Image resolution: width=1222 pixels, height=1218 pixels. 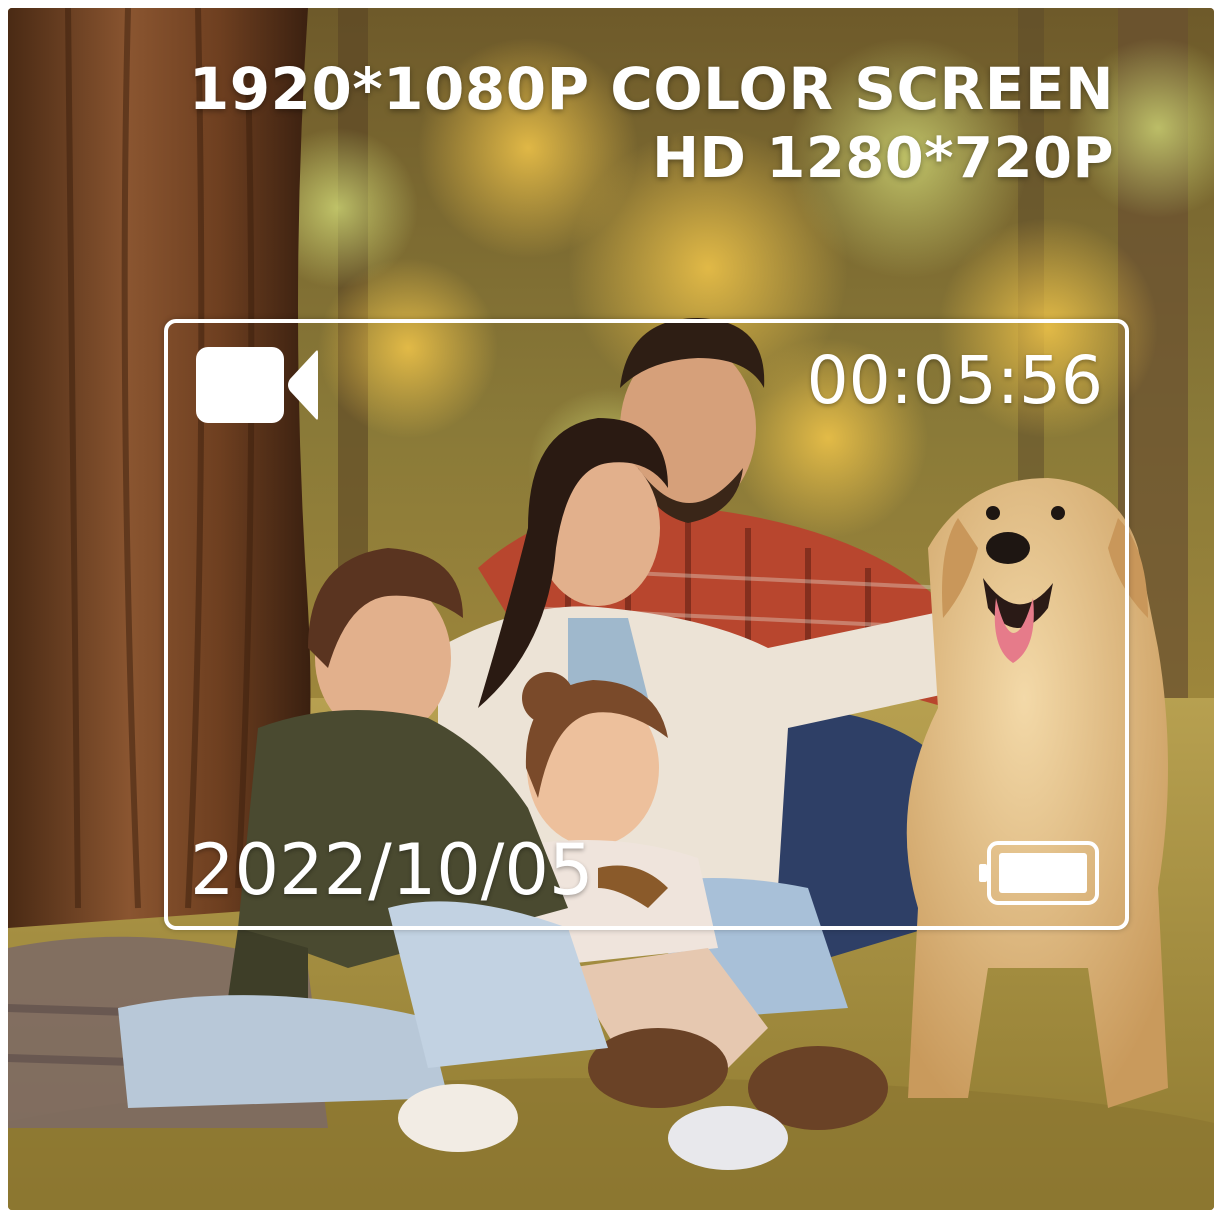 What do you see at coordinates (1043, 873) in the screenshot?
I see `battery-level-fill` at bounding box center [1043, 873].